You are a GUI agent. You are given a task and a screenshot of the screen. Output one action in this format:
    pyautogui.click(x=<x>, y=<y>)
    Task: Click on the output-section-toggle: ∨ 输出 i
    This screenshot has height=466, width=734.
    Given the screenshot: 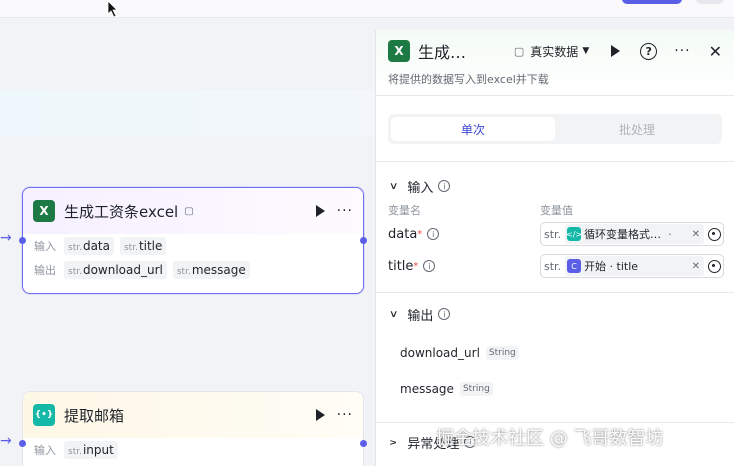 What is the action you would take?
    pyautogui.click(x=555, y=314)
    